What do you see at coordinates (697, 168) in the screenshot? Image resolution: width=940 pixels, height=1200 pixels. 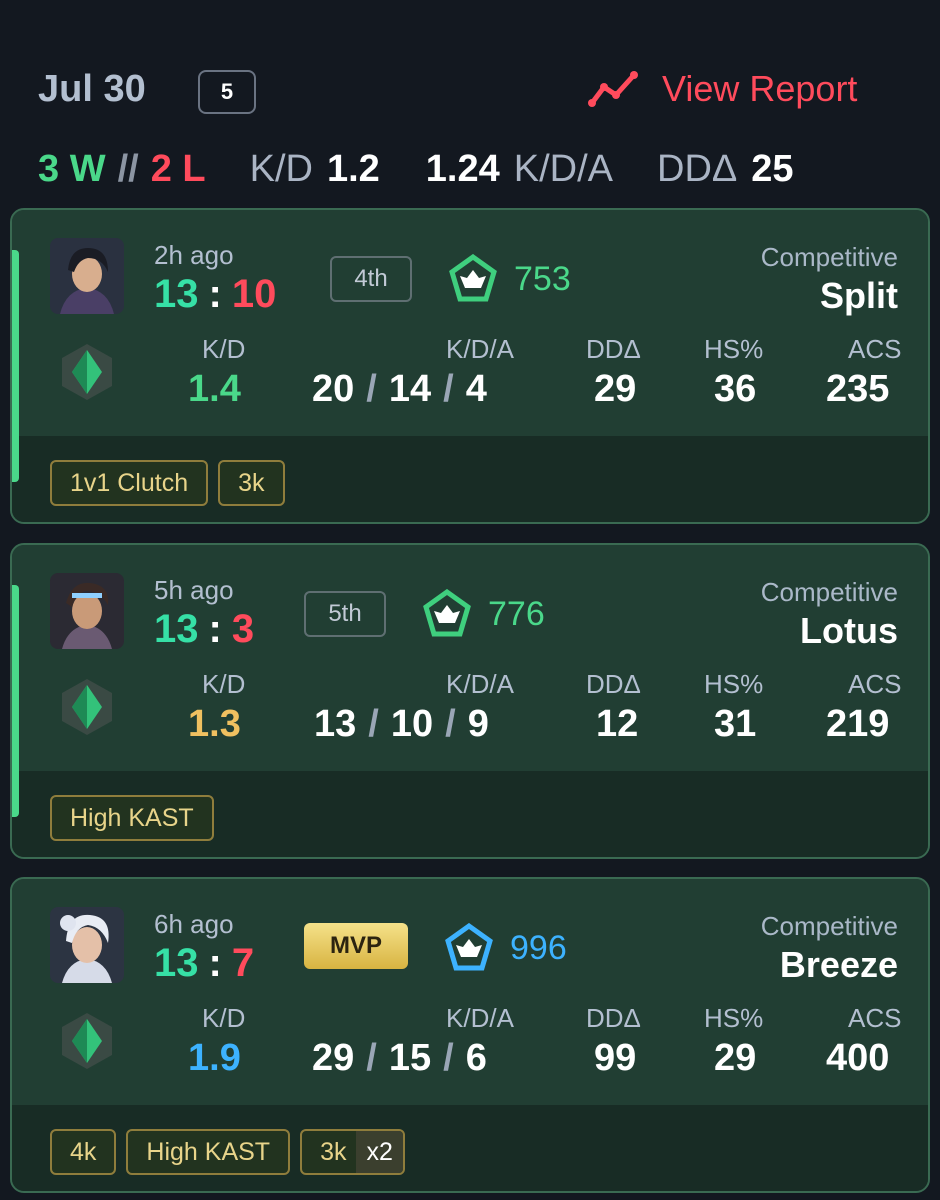 I see `summary-dd-label: DDΔ` at bounding box center [697, 168].